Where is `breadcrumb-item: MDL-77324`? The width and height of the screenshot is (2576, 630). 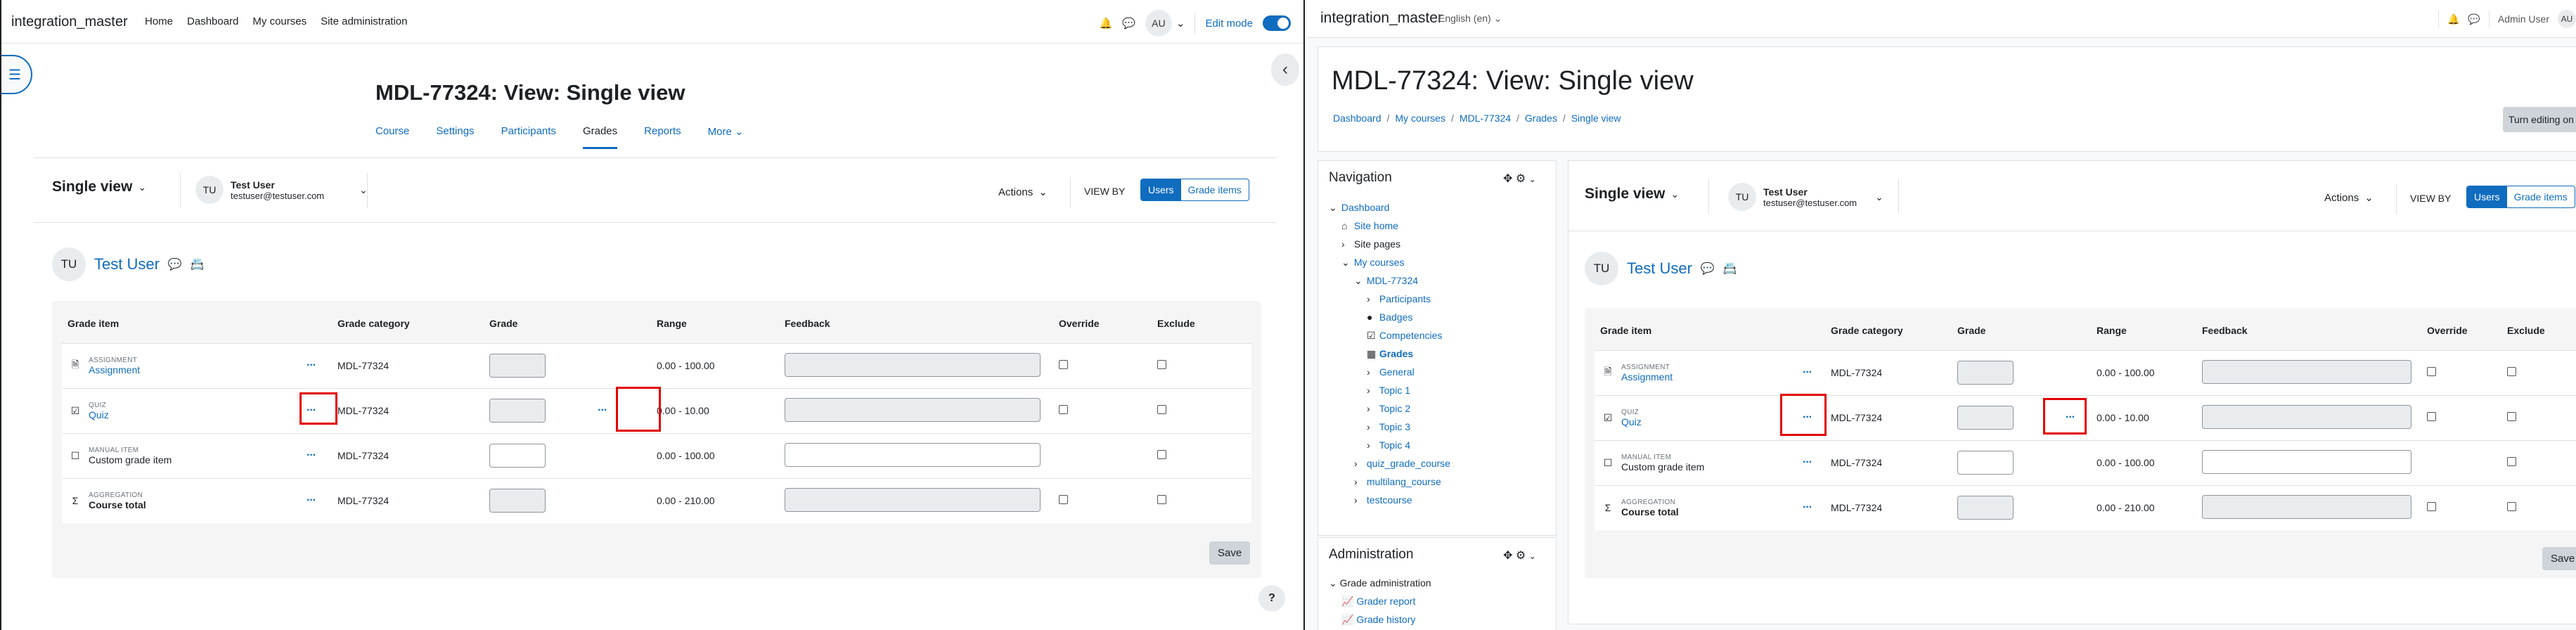
breadcrumb-item: MDL-77324 is located at coordinates (1485, 118).